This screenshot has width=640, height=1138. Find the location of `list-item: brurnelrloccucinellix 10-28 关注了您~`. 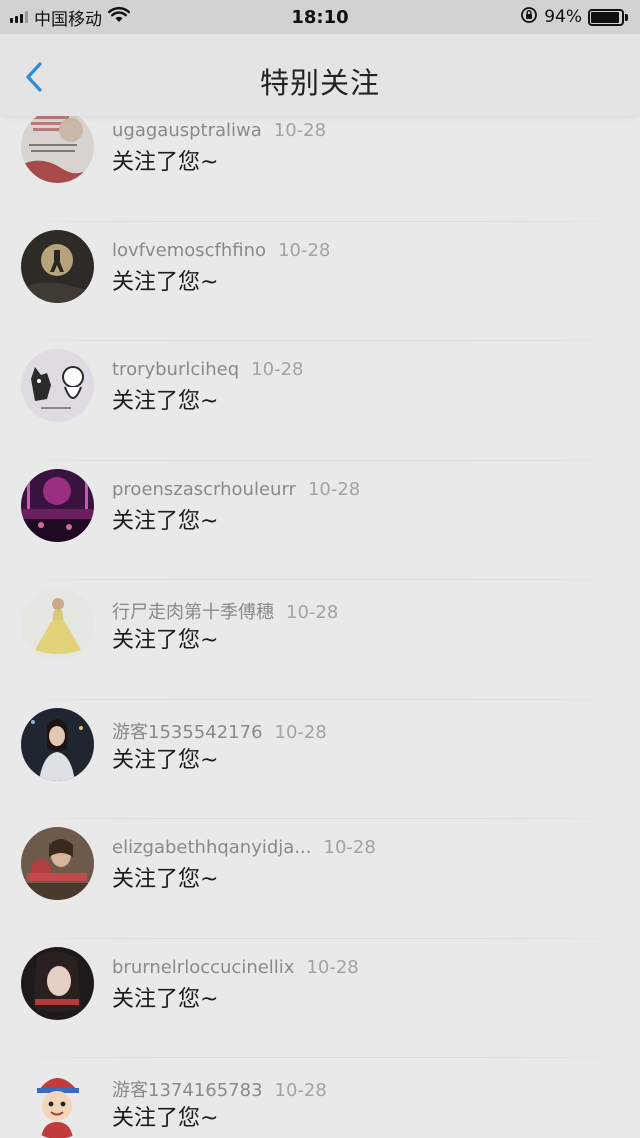

list-item: brurnelrloccucinellix 10-28 关注了您~ is located at coordinates (320, 998).